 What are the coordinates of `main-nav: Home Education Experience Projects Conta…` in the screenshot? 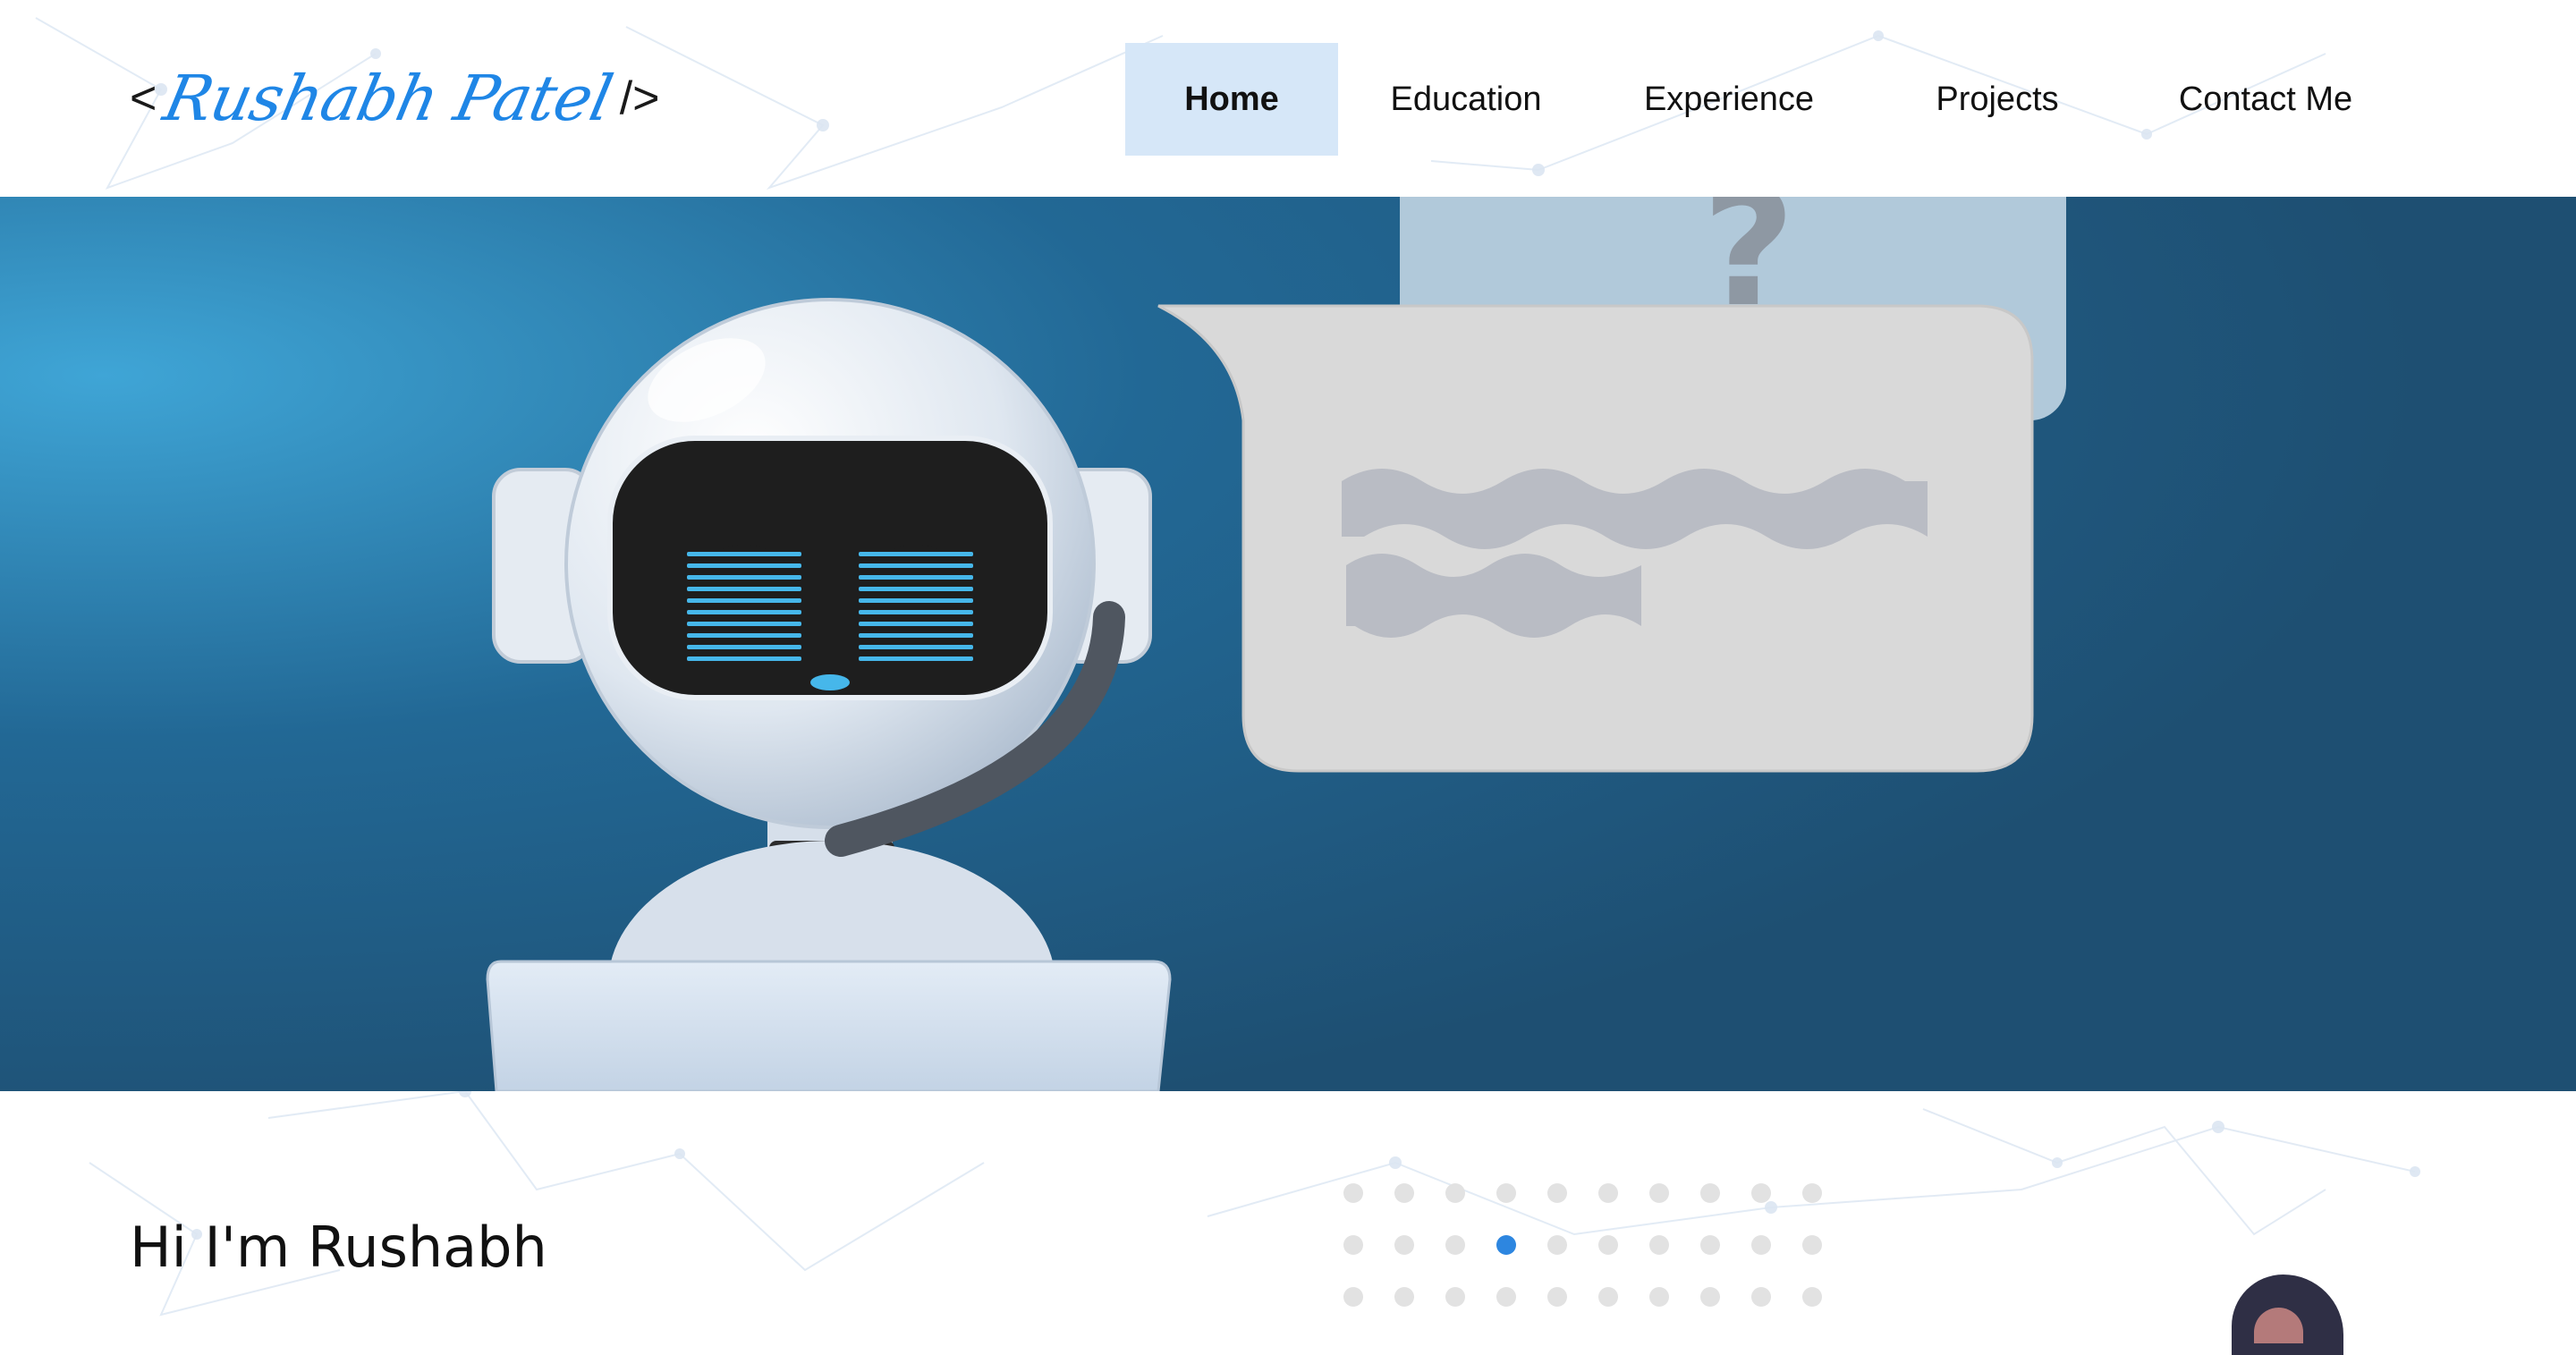 It's located at (1763, 99).